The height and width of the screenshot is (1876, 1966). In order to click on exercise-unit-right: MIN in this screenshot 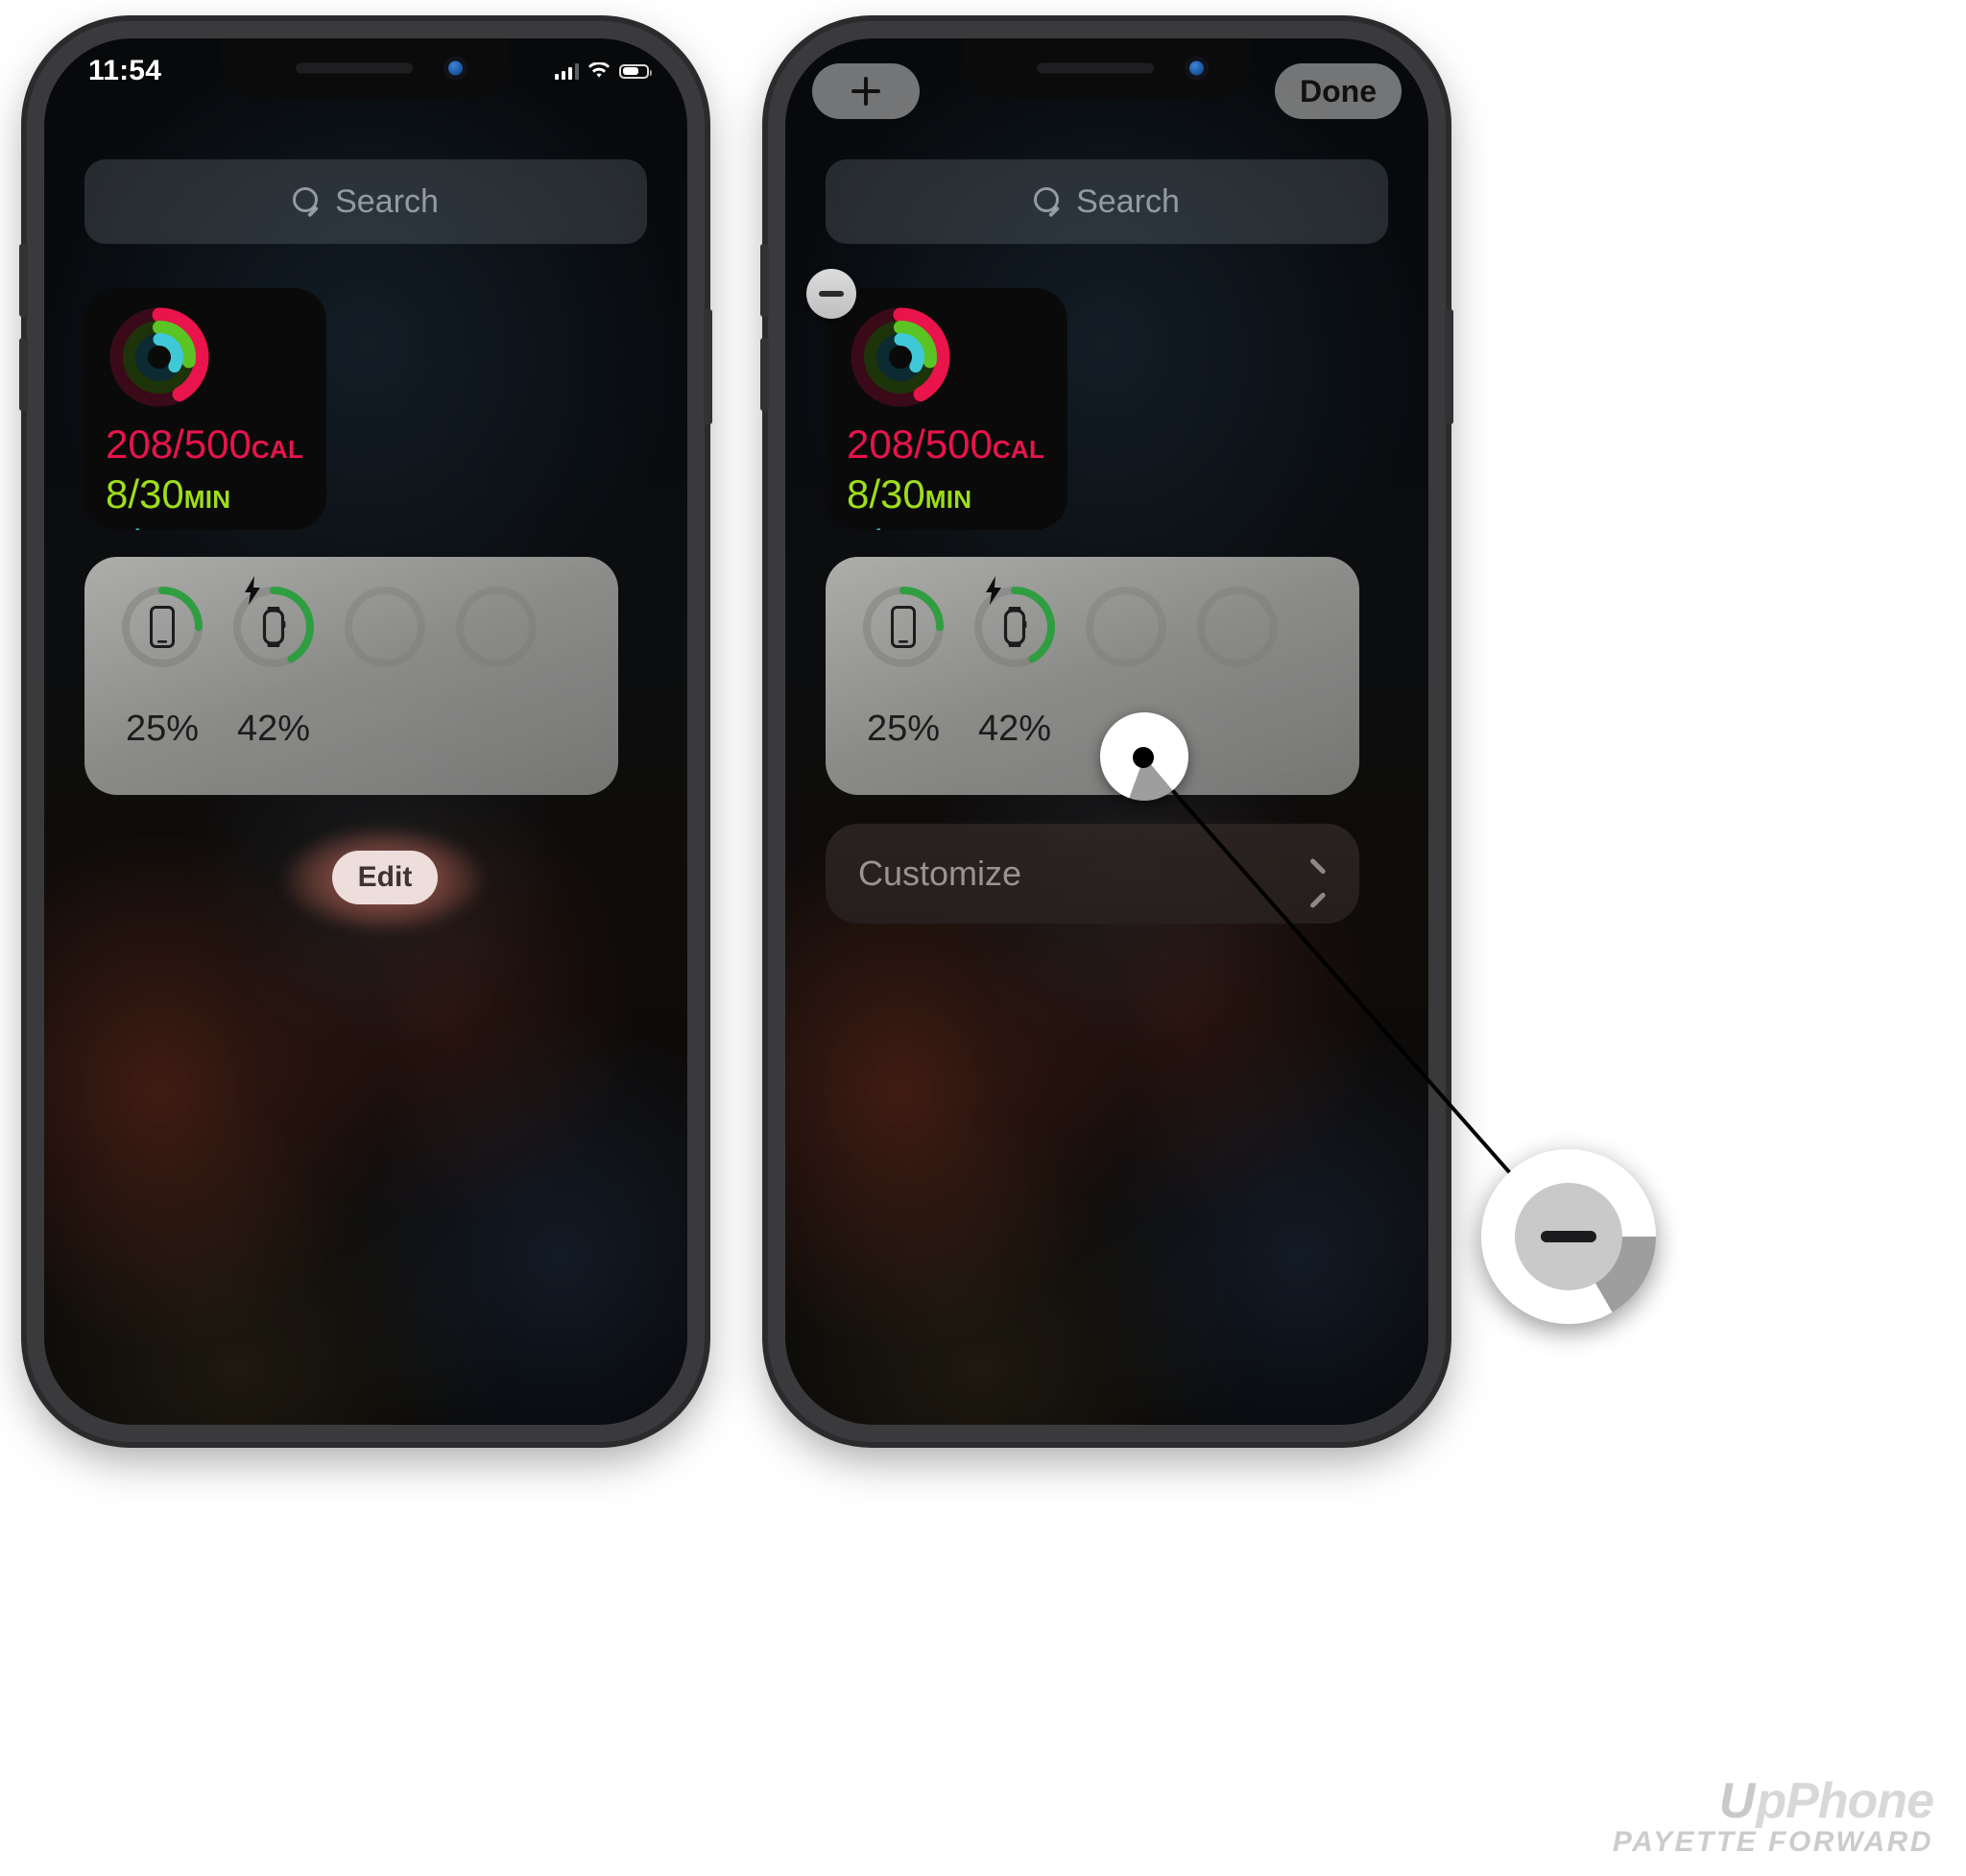, I will do `click(948, 500)`.